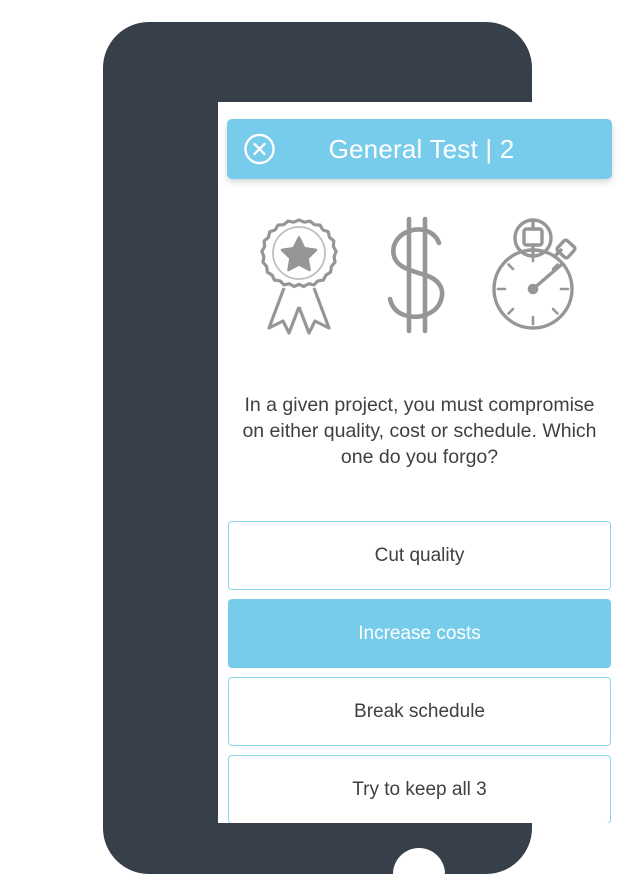 The height and width of the screenshot is (896, 635). I want to click on answer-option-1: Increase costs, so click(419, 633).